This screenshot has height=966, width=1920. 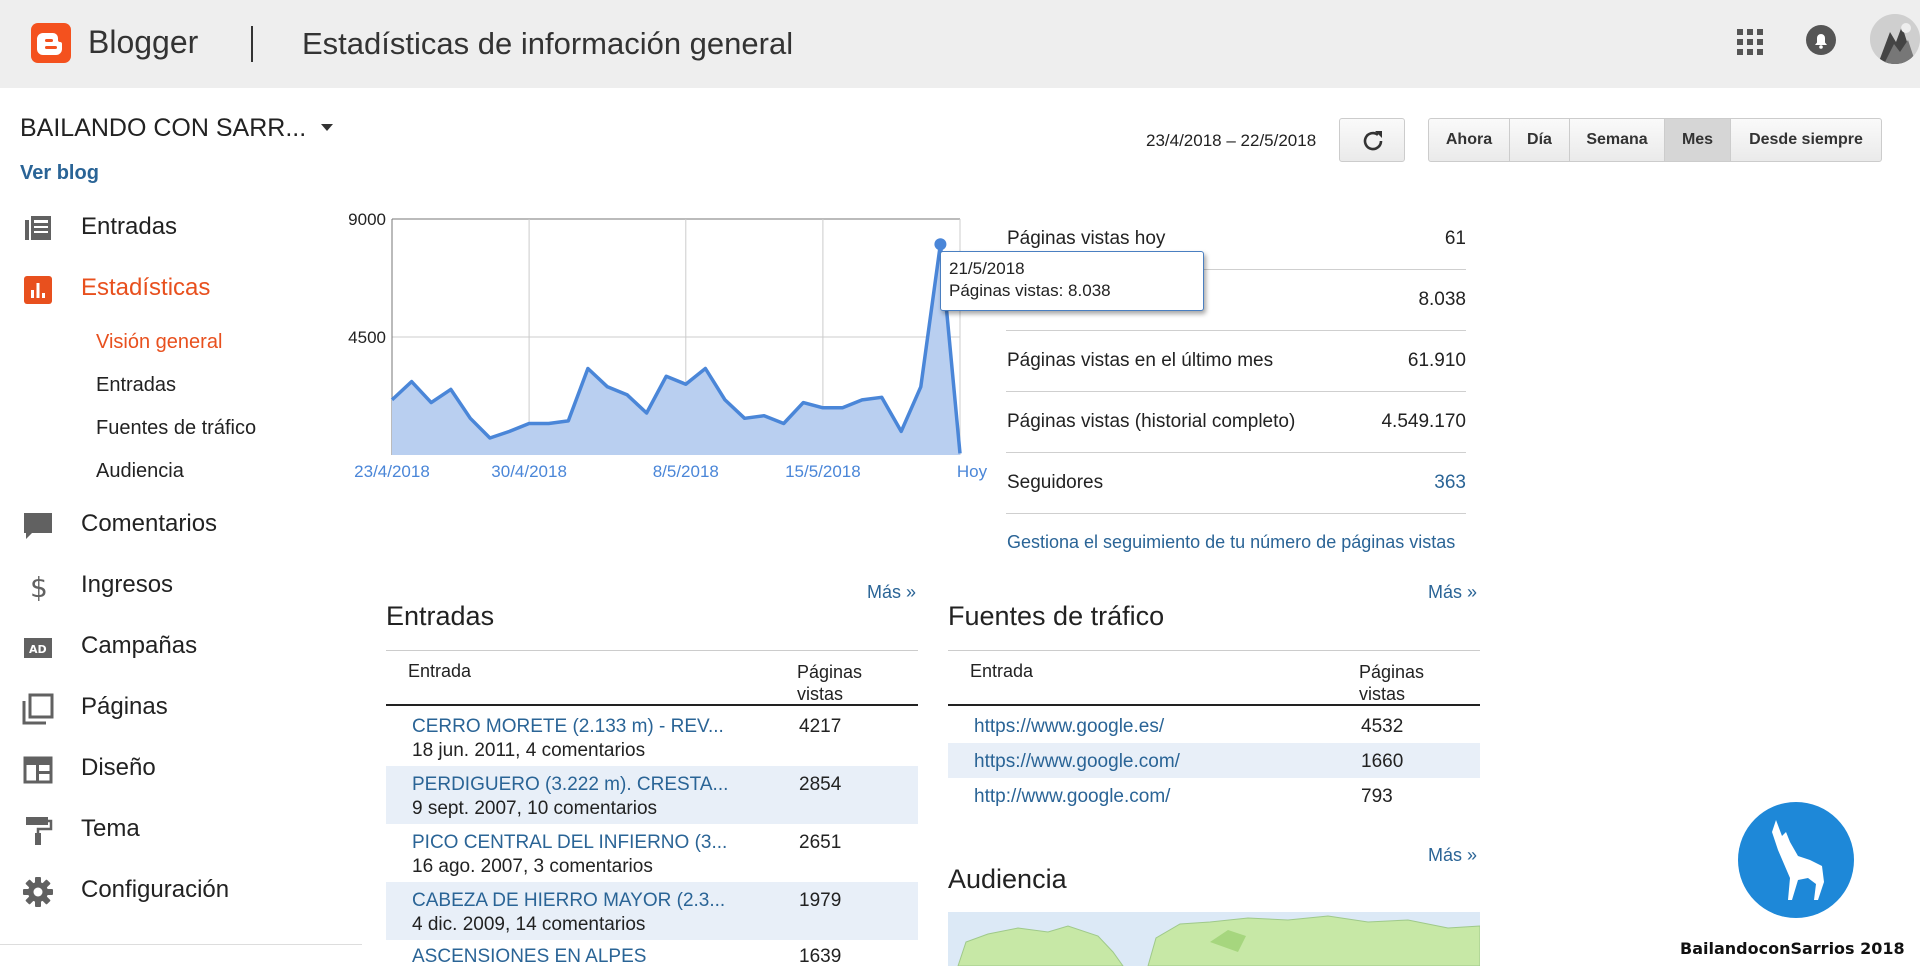 I want to click on date-range-label: 23/4/2018 – 22/5/2018, so click(x=1231, y=140).